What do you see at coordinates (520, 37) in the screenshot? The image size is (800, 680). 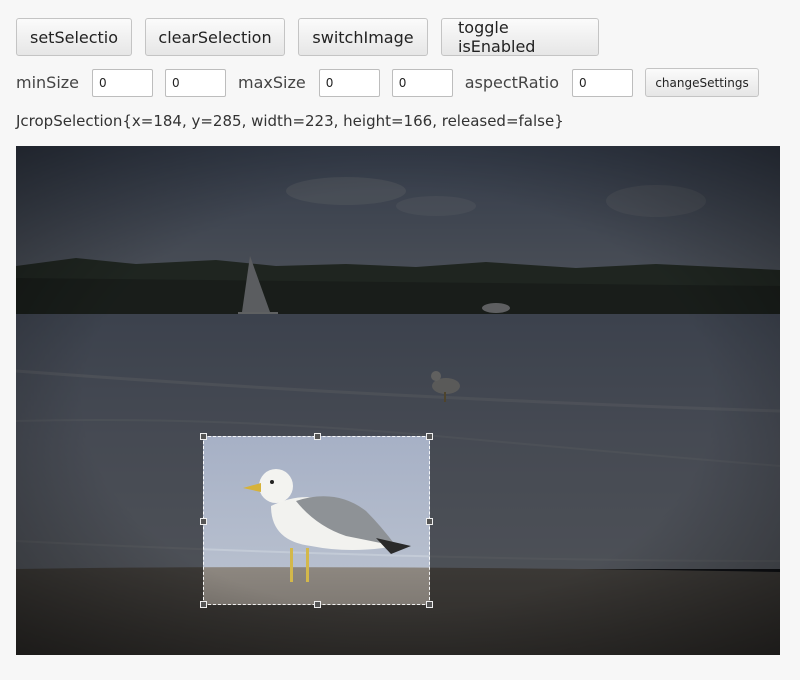 I see `toggle-enabled-button: toggle isEnabled` at bounding box center [520, 37].